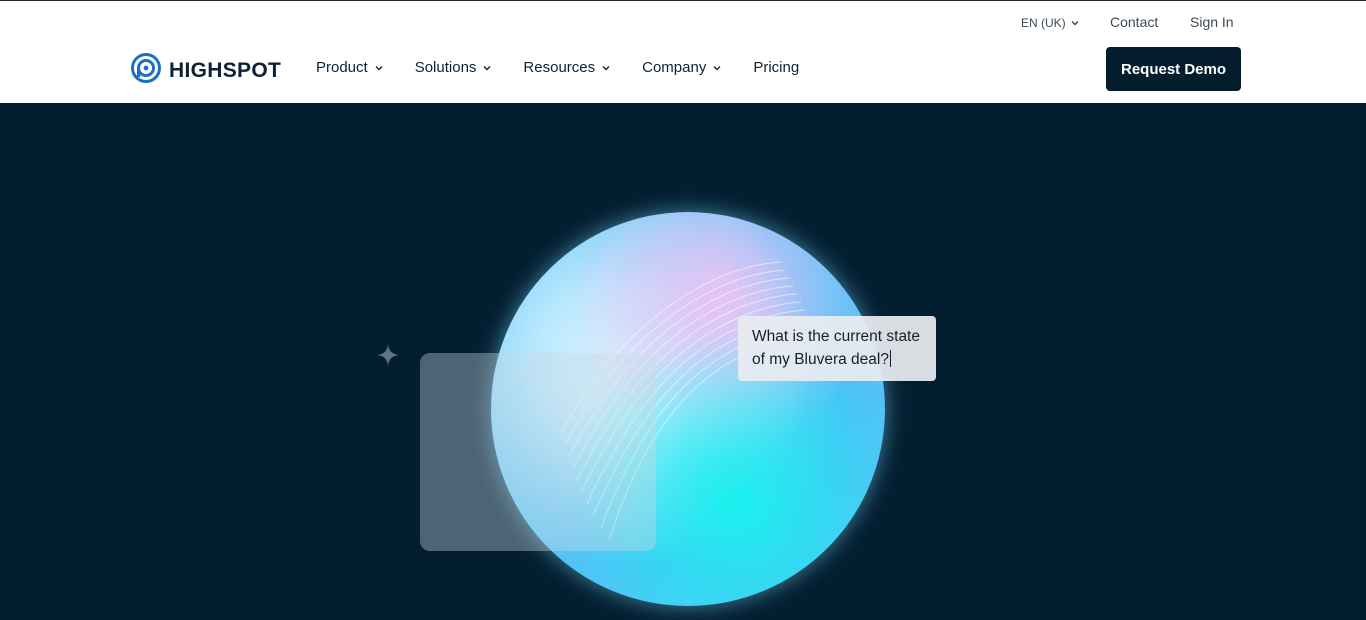 The height and width of the screenshot is (620, 1366). I want to click on prompt-text: of my Bluvera deal?, so click(820, 359).